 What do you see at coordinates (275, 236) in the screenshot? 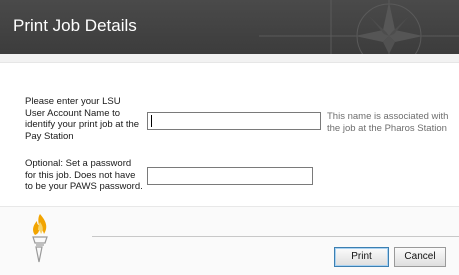
I see `footer-separator` at bounding box center [275, 236].